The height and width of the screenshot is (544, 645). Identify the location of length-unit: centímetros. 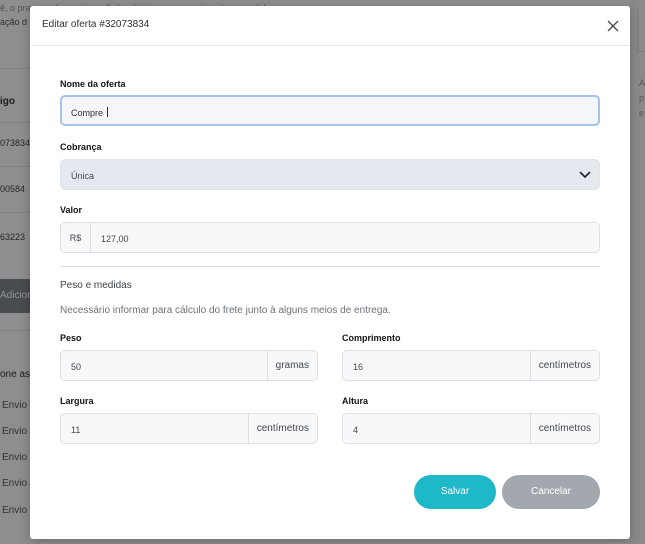
(564, 365).